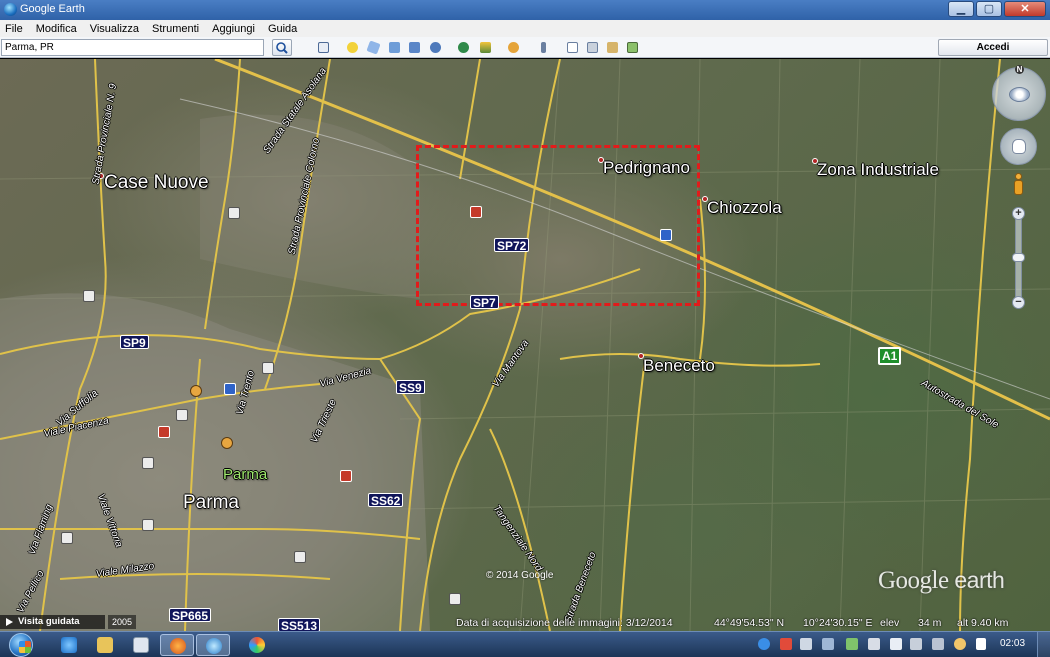 Image resolution: width=1050 pixels, height=657 pixels. What do you see at coordinates (1018, 302) in the screenshot?
I see `zoom-out-button: −` at bounding box center [1018, 302].